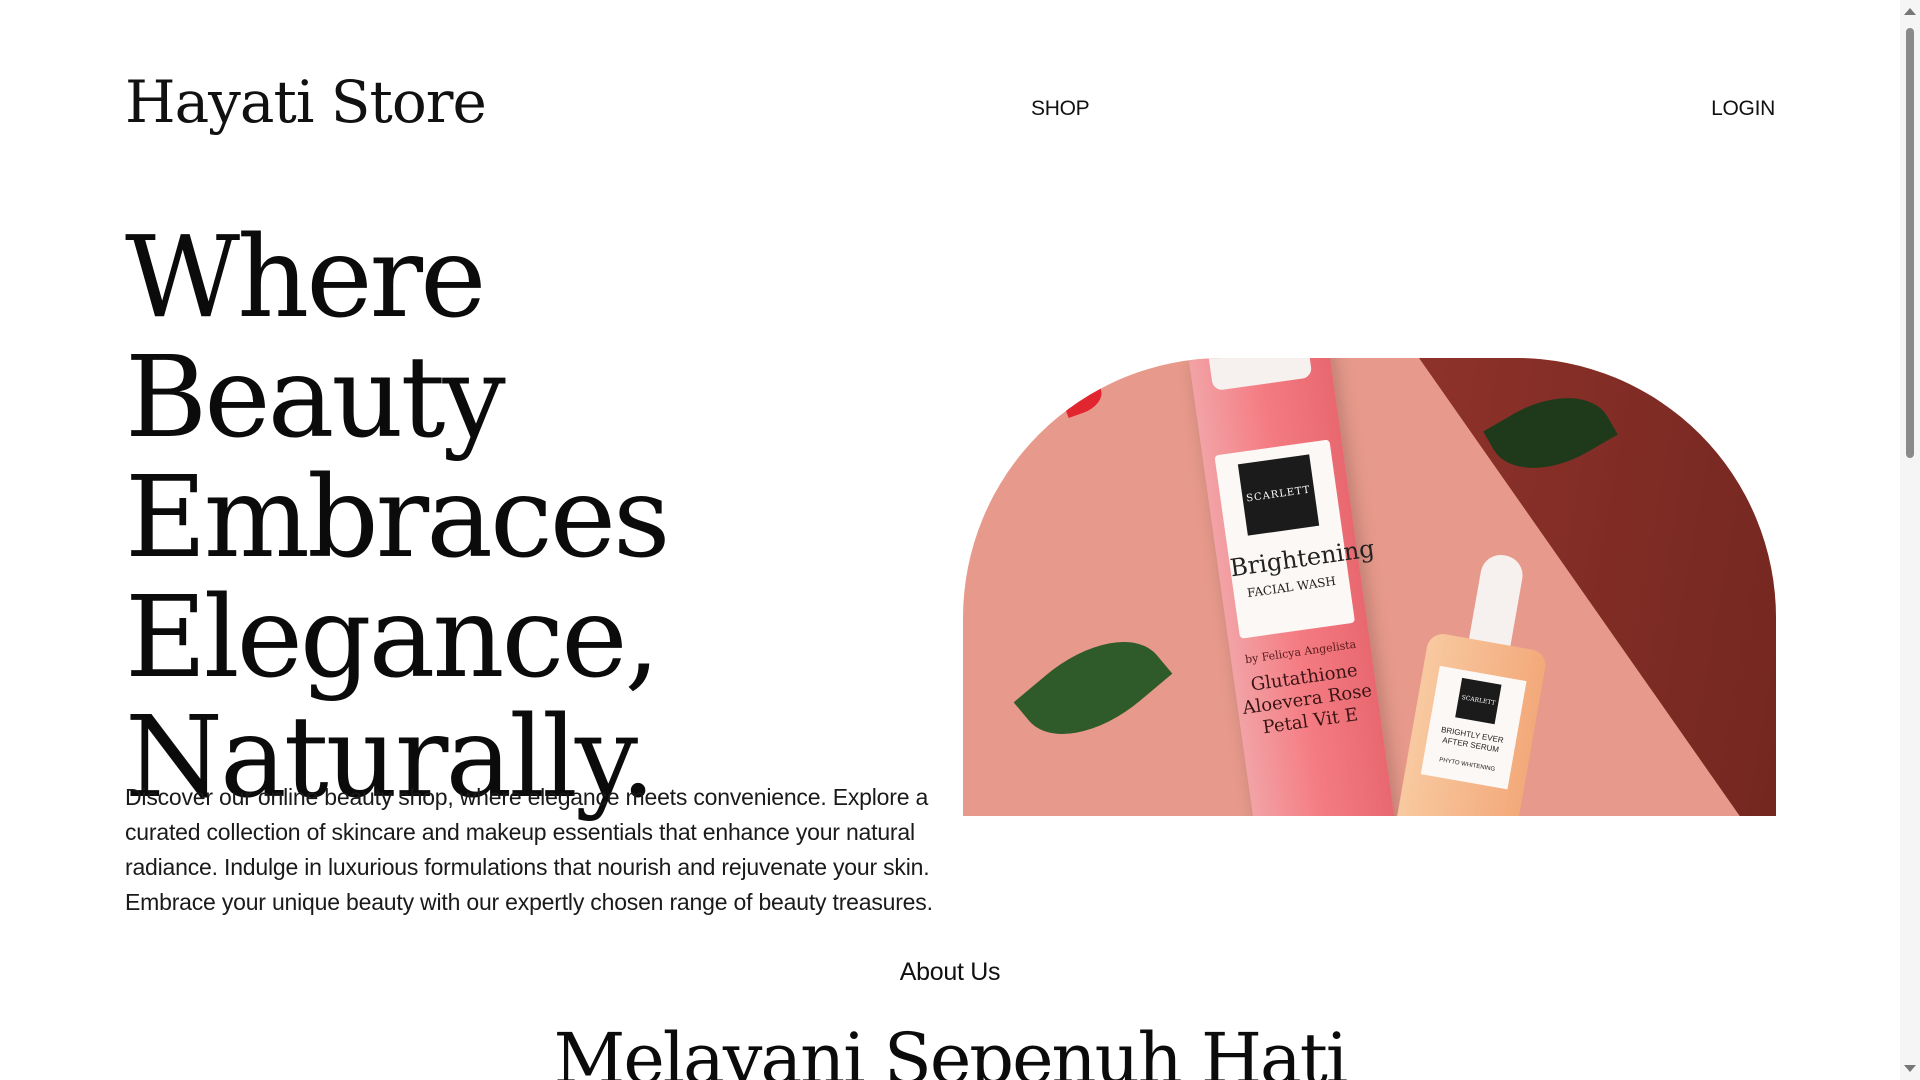  I want to click on bottle-cap, so click(1259, 375).